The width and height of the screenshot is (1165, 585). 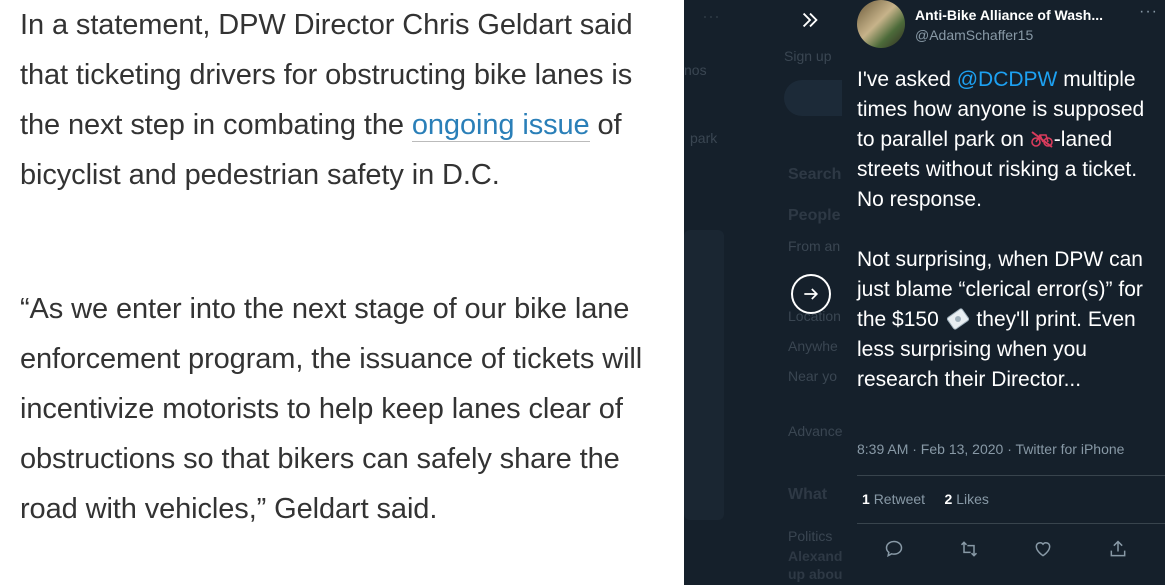 I want to click on share-icon, so click(x=1118, y=548).